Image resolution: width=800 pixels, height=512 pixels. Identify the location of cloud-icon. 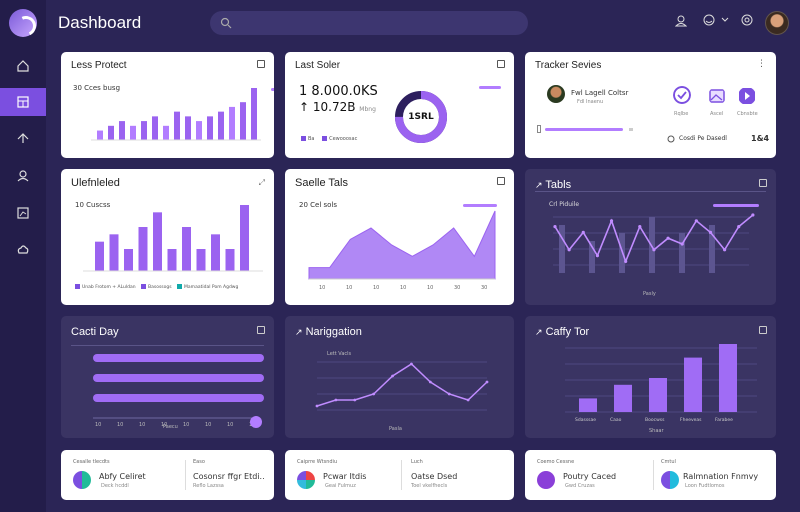
(23, 249).